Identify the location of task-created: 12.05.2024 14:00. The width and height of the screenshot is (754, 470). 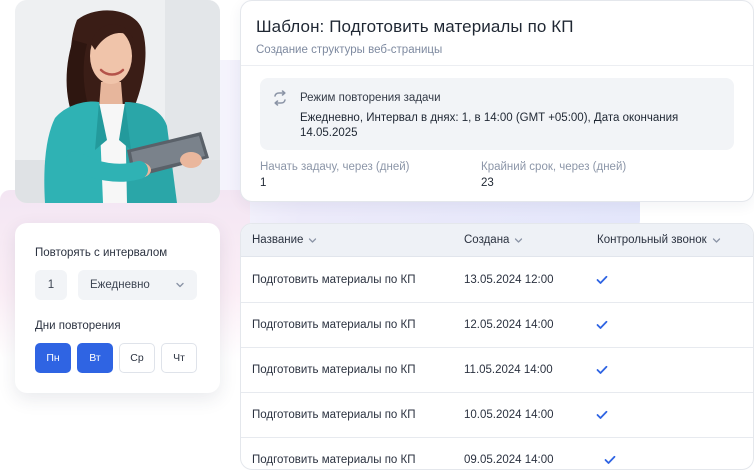
(509, 325).